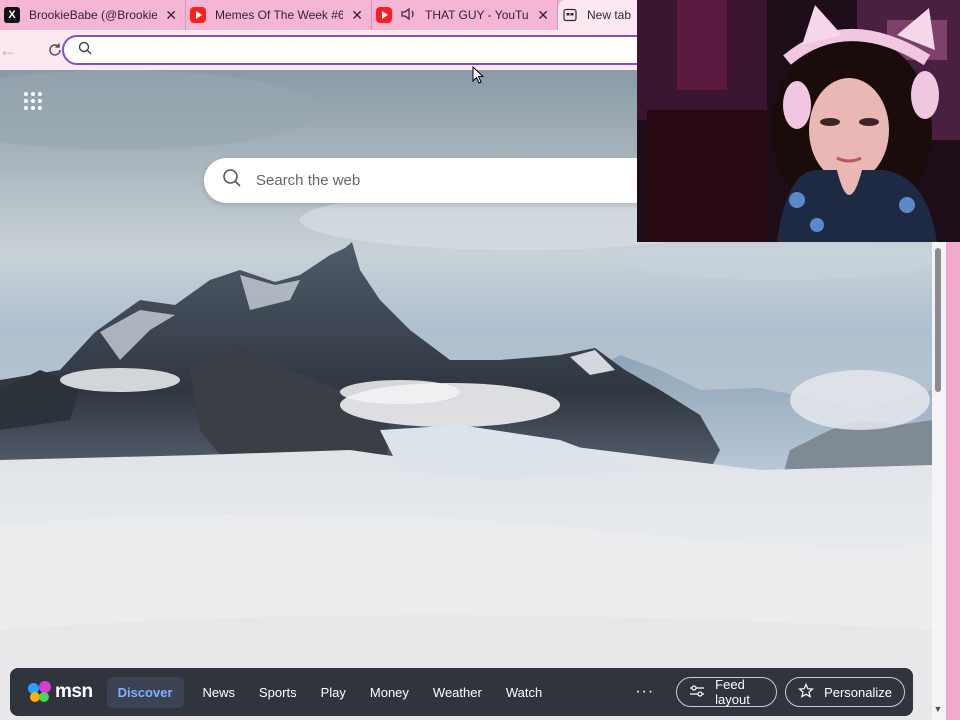 This screenshot has height=720, width=960. I want to click on feed-layout-button: Feed layout, so click(727, 692).